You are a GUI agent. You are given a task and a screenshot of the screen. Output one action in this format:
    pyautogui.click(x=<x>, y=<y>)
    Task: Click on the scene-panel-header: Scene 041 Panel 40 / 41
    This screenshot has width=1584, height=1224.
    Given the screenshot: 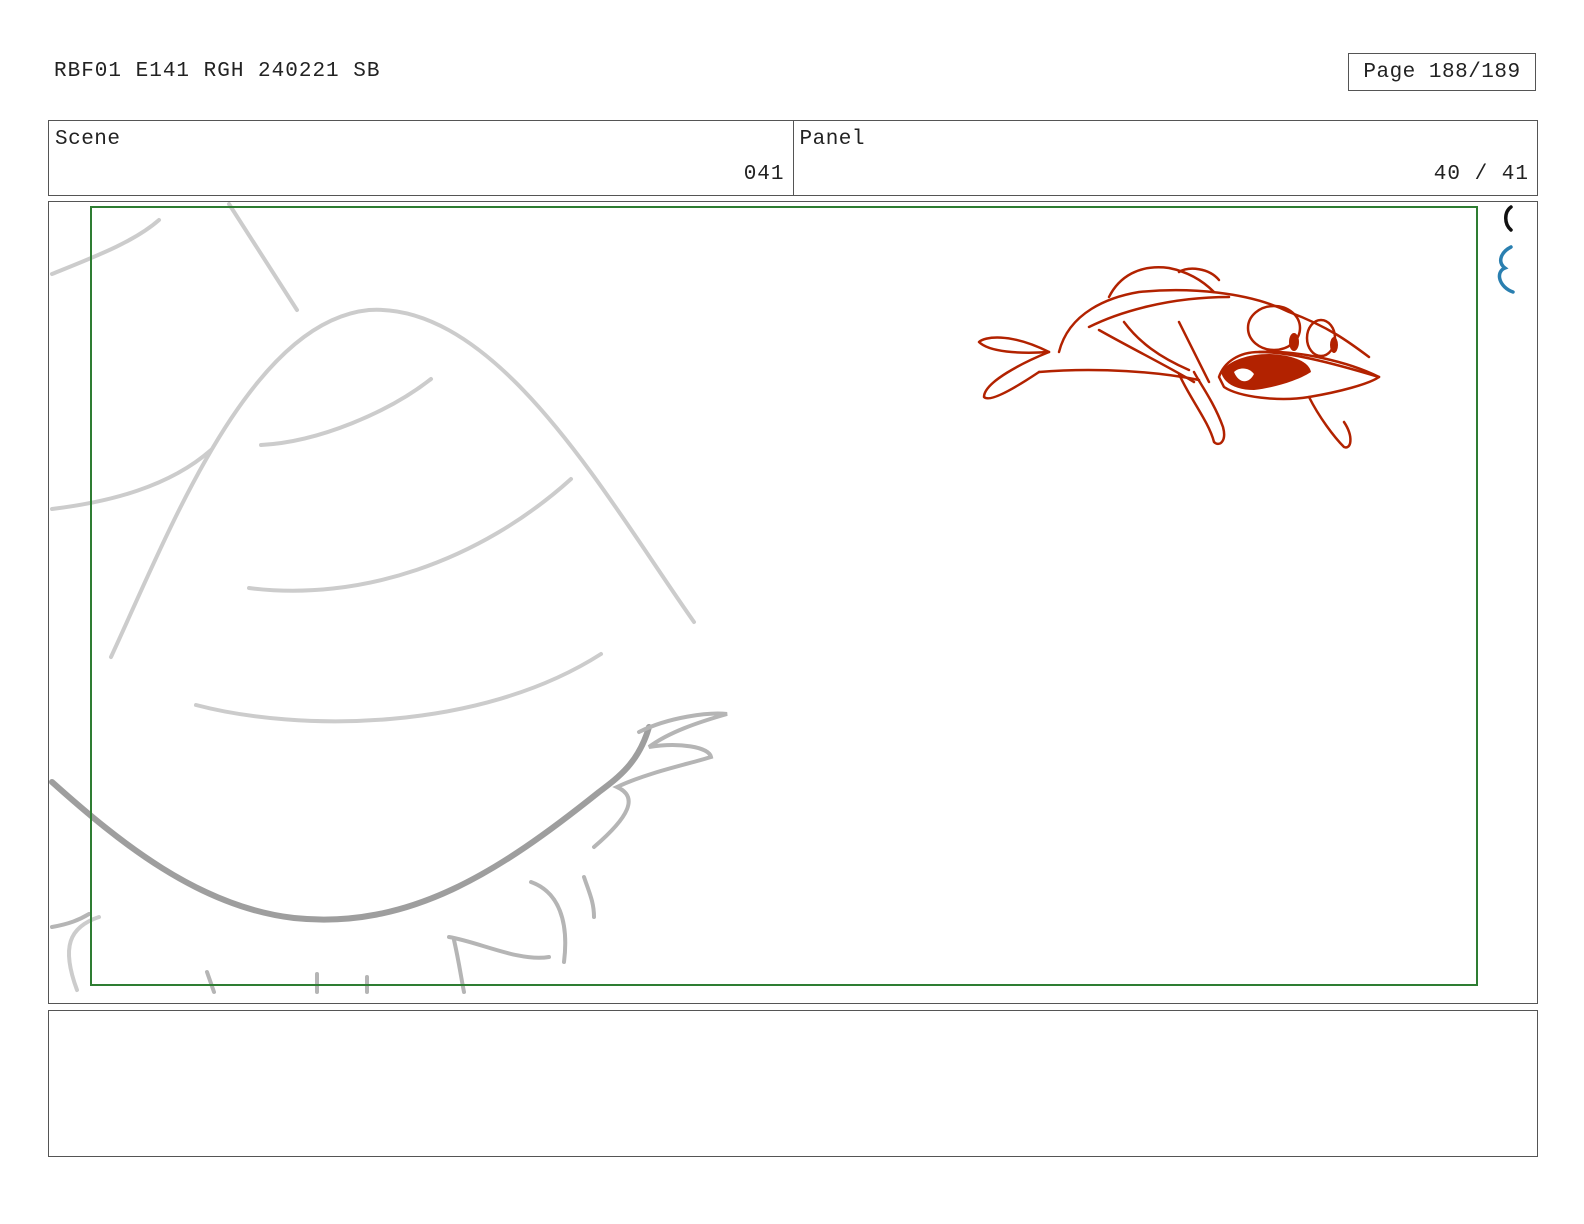 What is the action you would take?
    pyautogui.click(x=793, y=158)
    